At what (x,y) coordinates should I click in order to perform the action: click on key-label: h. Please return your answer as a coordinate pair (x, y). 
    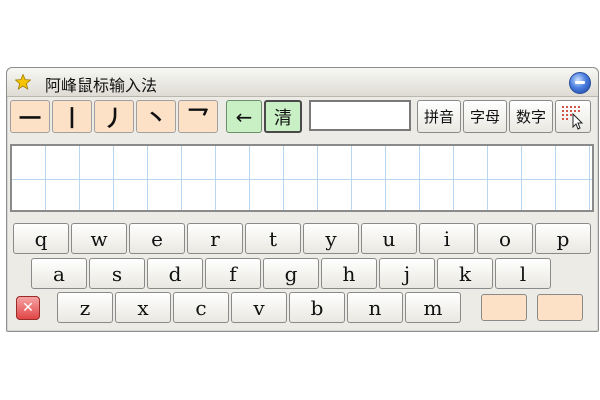
    Looking at the image, I should click on (349, 273).